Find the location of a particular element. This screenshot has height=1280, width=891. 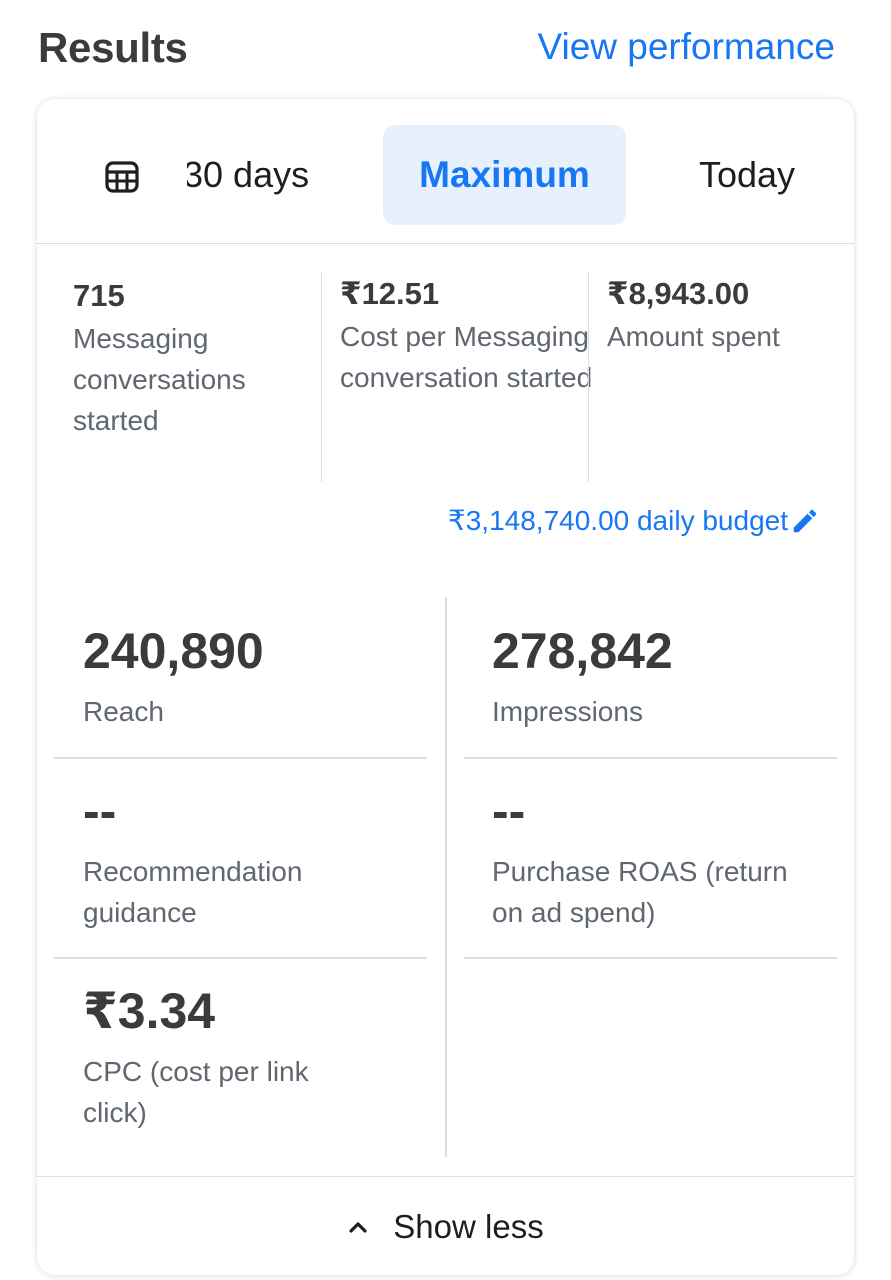

show-less-label: Show less is located at coordinates (468, 1226).